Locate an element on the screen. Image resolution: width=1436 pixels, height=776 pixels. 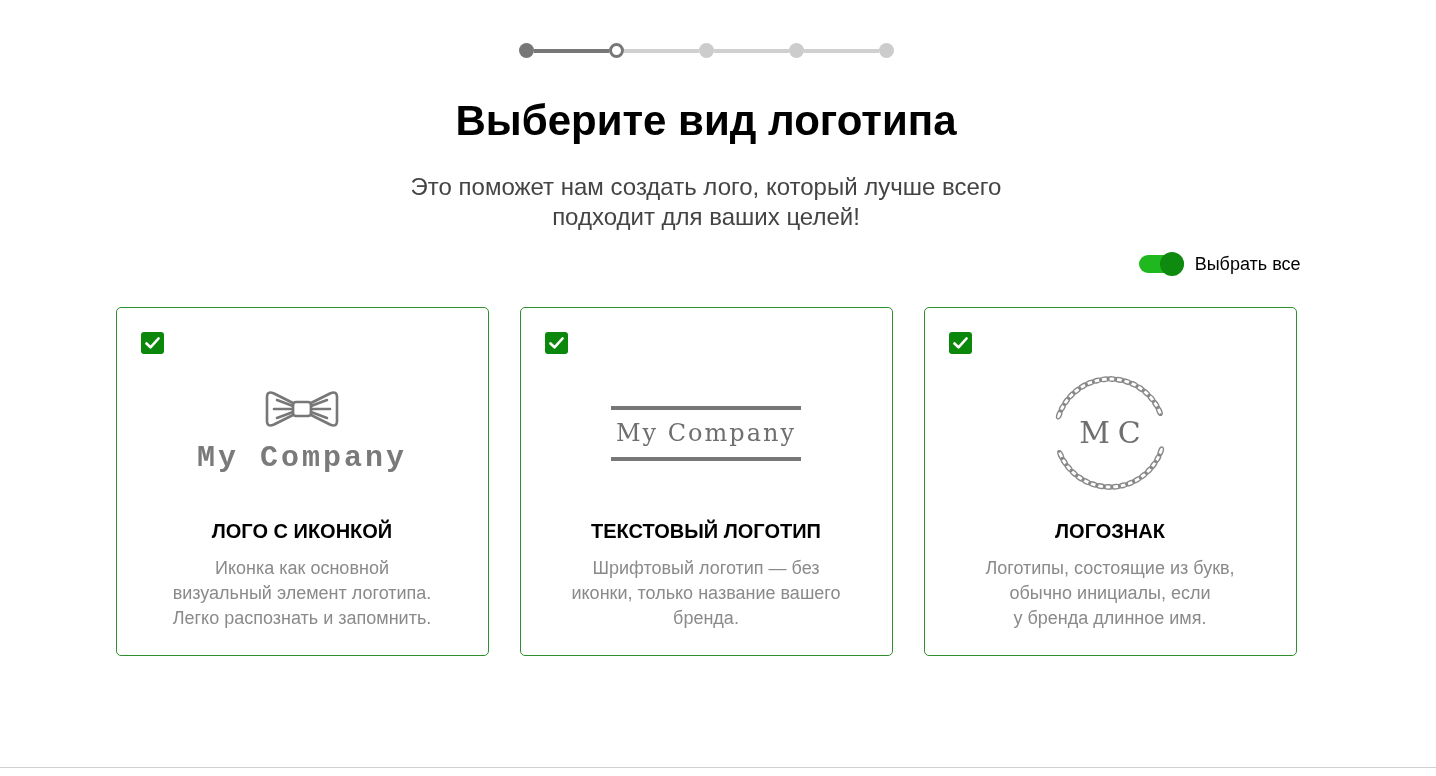
card-description: Иконка как основной визуальный элемент логотипа. Легко распознать и запомнить. is located at coordinates (302, 593).